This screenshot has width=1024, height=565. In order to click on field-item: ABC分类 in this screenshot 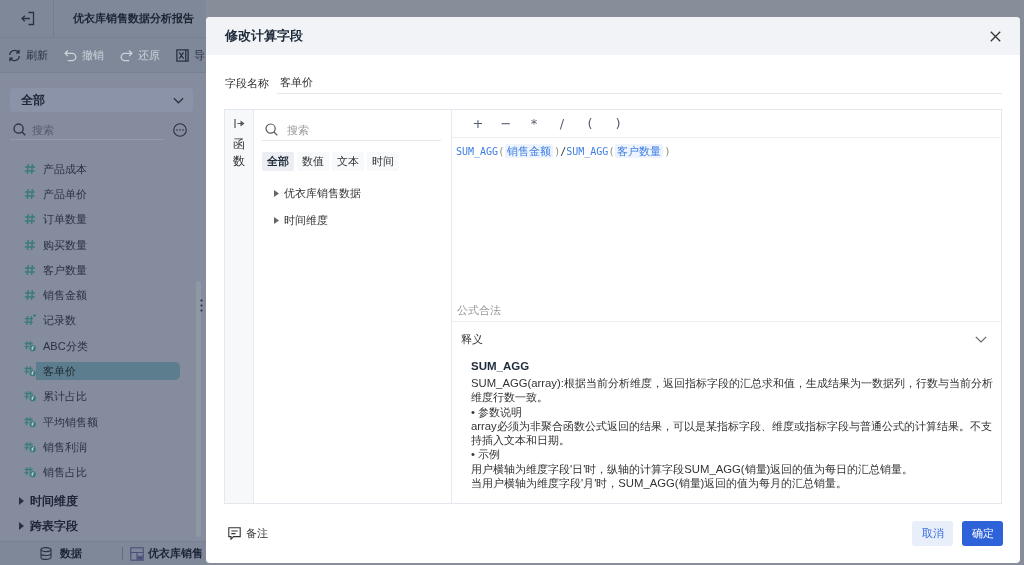, I will do `click(108, 345)`.